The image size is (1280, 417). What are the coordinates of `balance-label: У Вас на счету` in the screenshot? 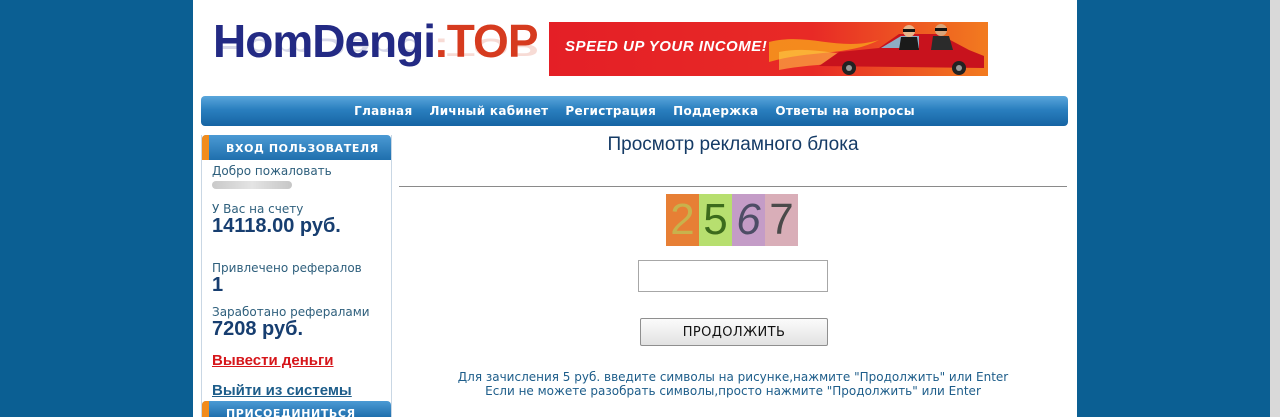 It's located at (258, 209).